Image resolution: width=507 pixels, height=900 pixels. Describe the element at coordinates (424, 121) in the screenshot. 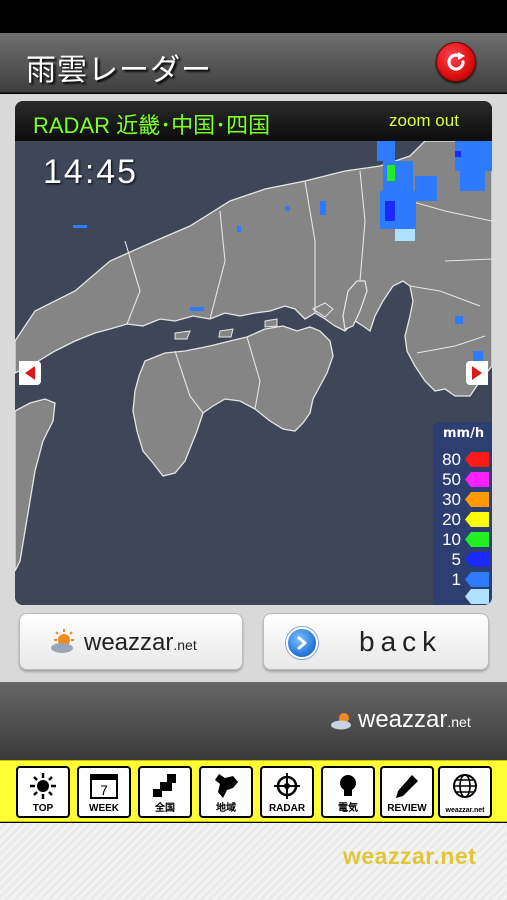

I see `zoom-out-button: zoom out` at that location.